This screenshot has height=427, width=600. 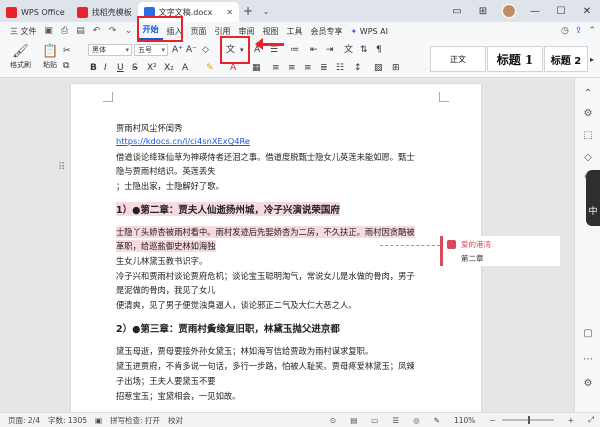 What do you see at coordinates (66, 66) in the screenshot?
I see `copy-icon: ⧉` at bounding box center [66, 66].